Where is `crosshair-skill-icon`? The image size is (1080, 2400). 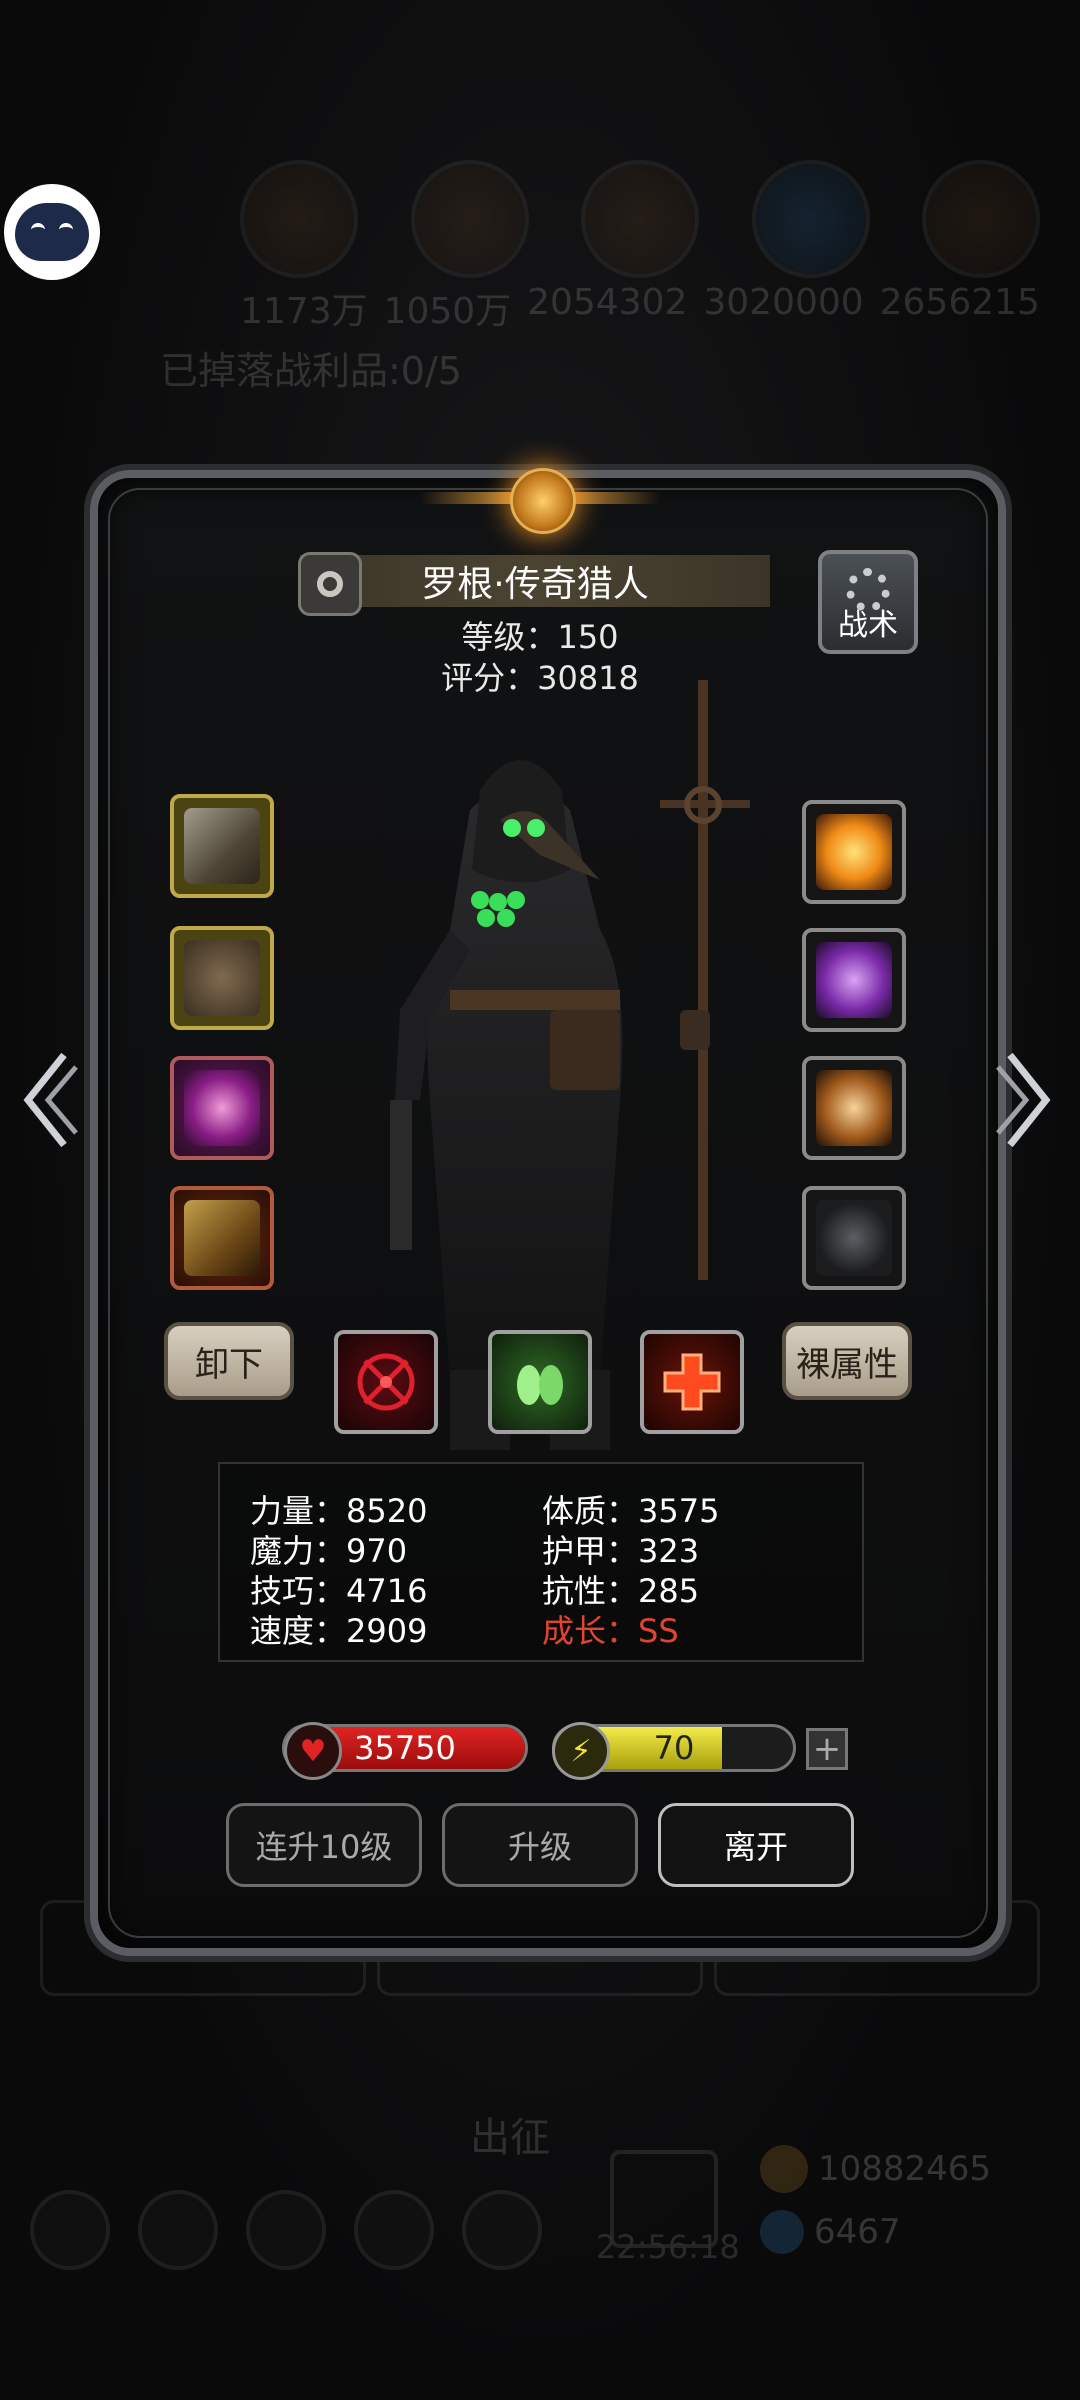 crosshair-skill-icon is located at coordinates (386, 1382).